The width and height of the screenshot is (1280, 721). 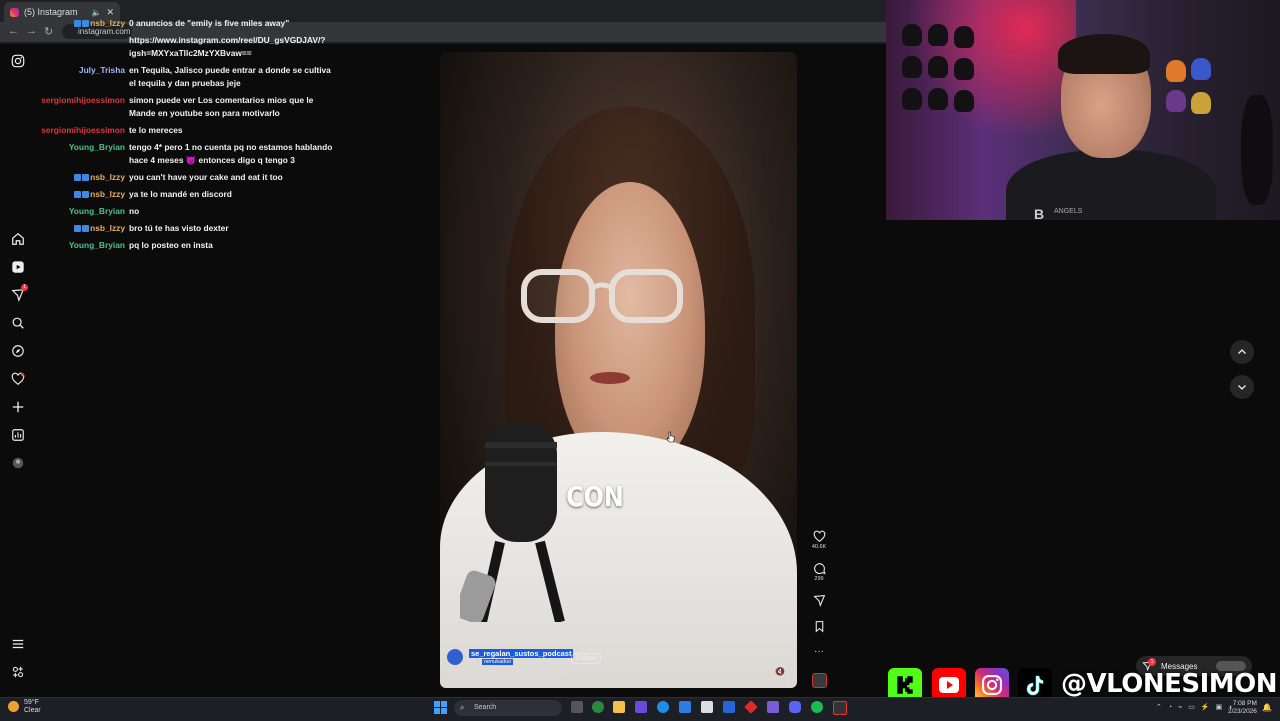 I want to click on explore-icon, so click(x=18, y=351).